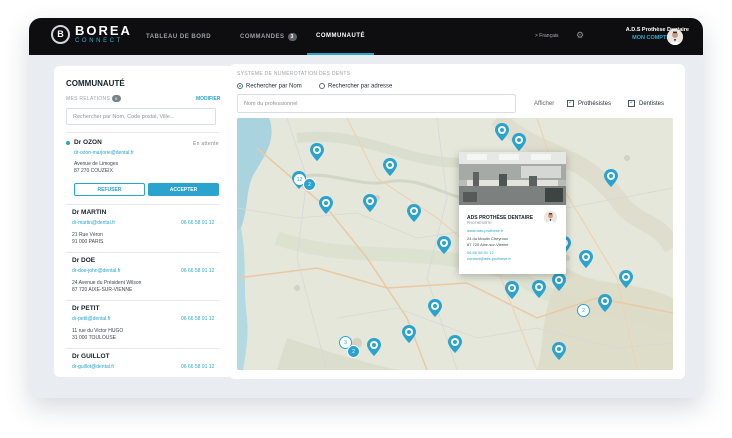 This screenshot has height=438, width=732. I want to click on language-selector: > Français, so click(546, 36).